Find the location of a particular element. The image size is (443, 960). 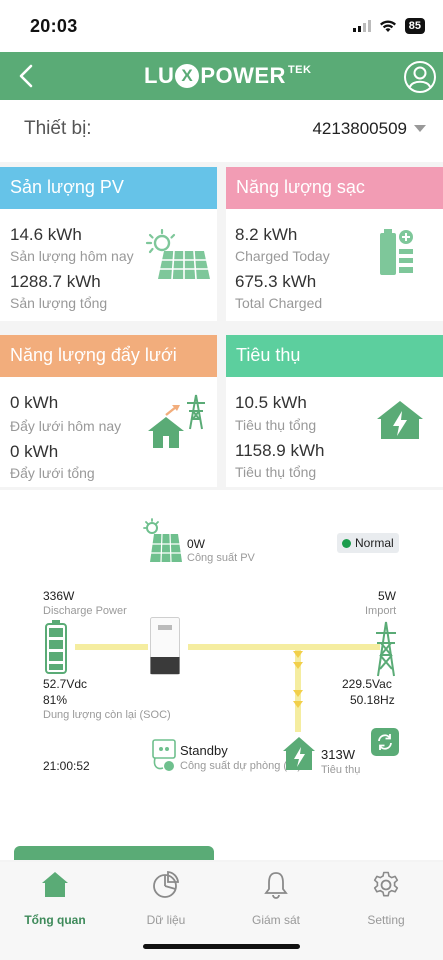

backup-plug-icon is located at coordinates (164, 755).